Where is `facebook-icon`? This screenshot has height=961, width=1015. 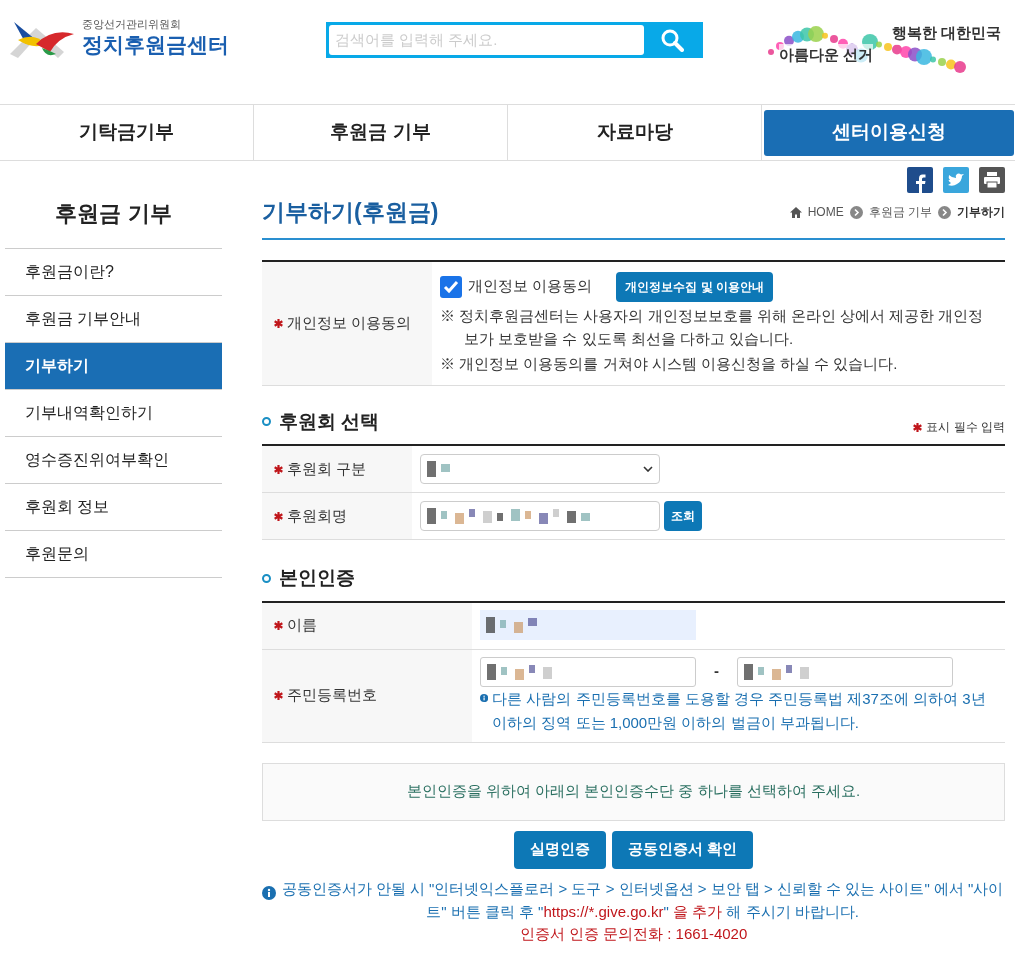
facebook-icon is located at coordinates (920, 180).